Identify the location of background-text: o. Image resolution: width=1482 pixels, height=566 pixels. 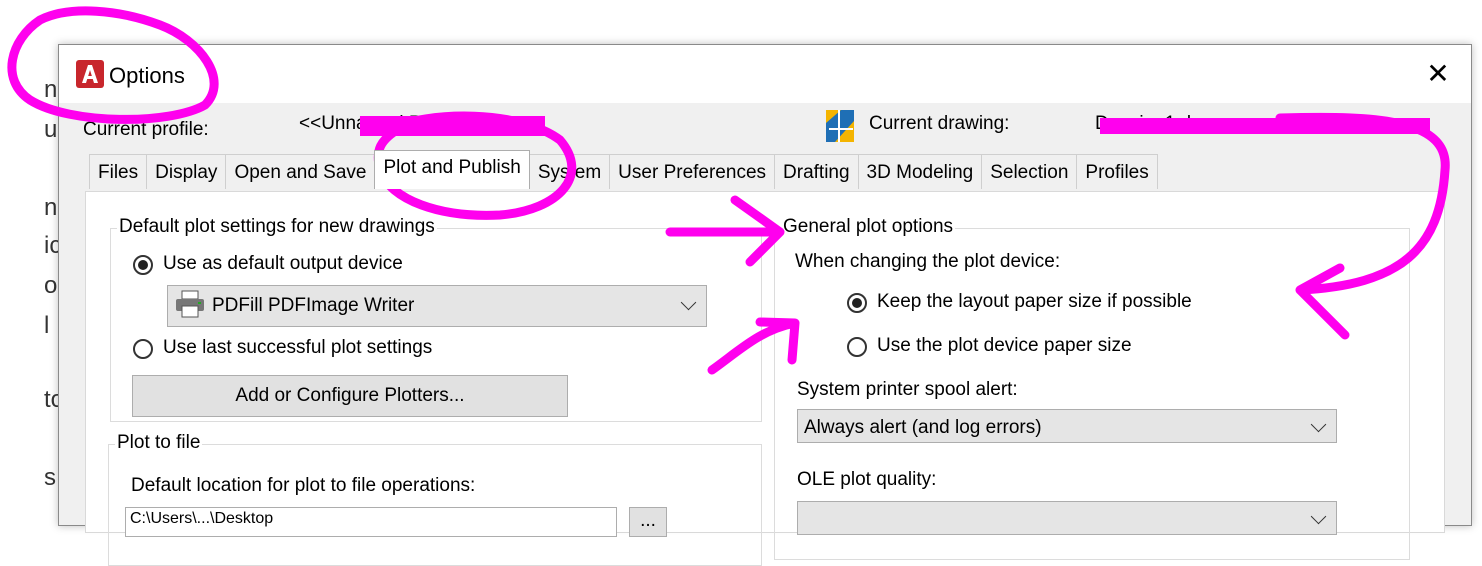
(51, 285).